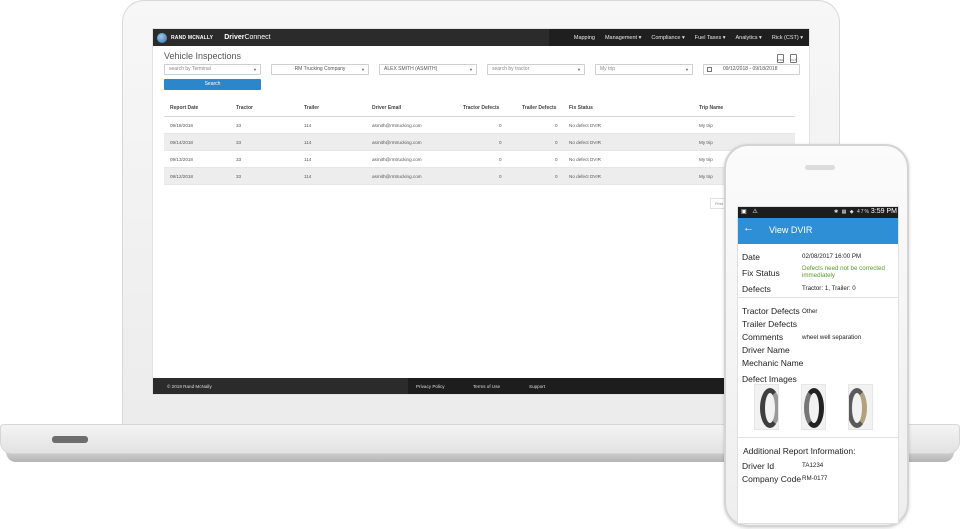 This screenshot has height=529, width=960. I want to click on header-trailer-defects: Trailer Defects, so click(539, 108).